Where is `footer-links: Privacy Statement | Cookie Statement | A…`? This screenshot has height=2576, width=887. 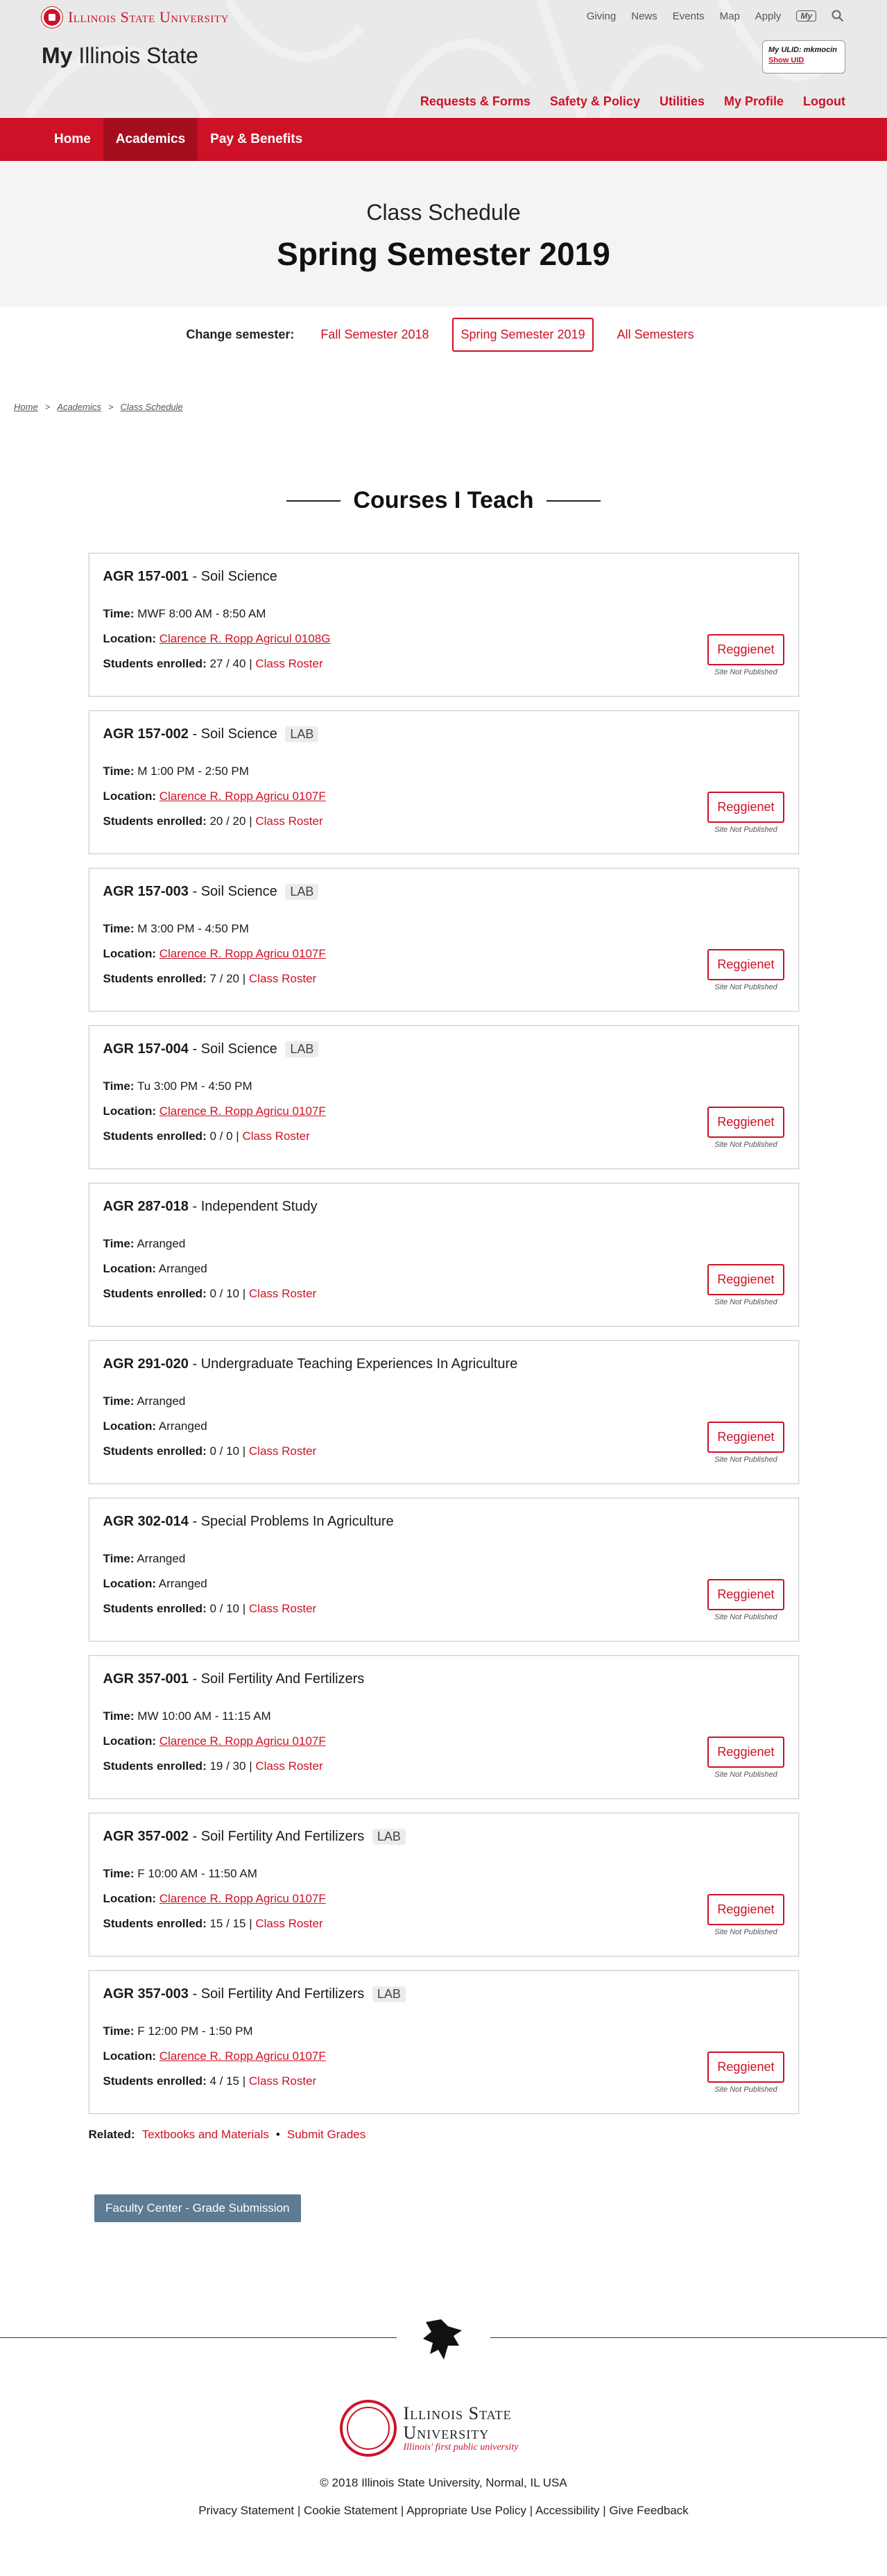 footer-links: Privacy Statement | Cookie Statement | A… is located at coordinates (443, 2511).